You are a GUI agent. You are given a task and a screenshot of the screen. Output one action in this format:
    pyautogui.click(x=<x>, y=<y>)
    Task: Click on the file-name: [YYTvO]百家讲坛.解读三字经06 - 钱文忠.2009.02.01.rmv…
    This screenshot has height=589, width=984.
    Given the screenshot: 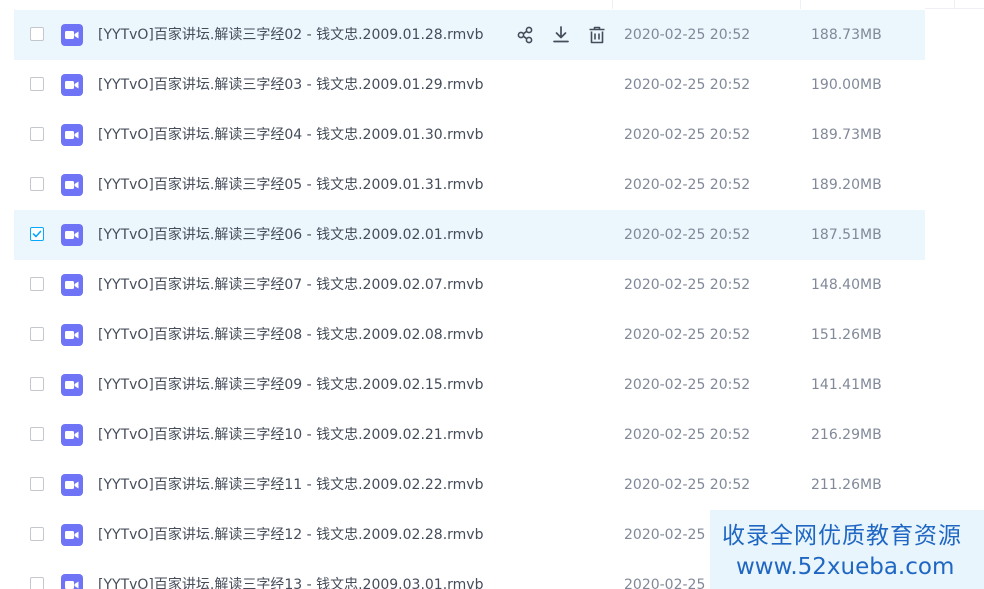 What is the action you would take?
    pyautogui.click(x=290, y=235)
    